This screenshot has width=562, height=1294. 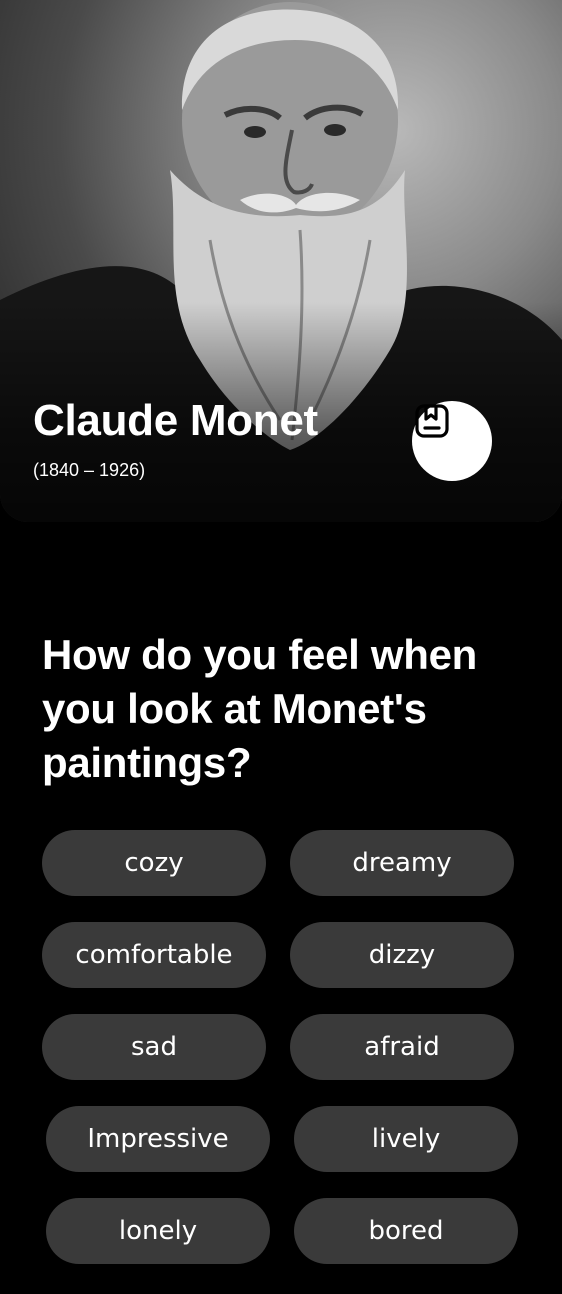 What do you see at coordinates (432, 421) in the screenshot?
I see `bookmark-icon` at bounding box center [432, 421].